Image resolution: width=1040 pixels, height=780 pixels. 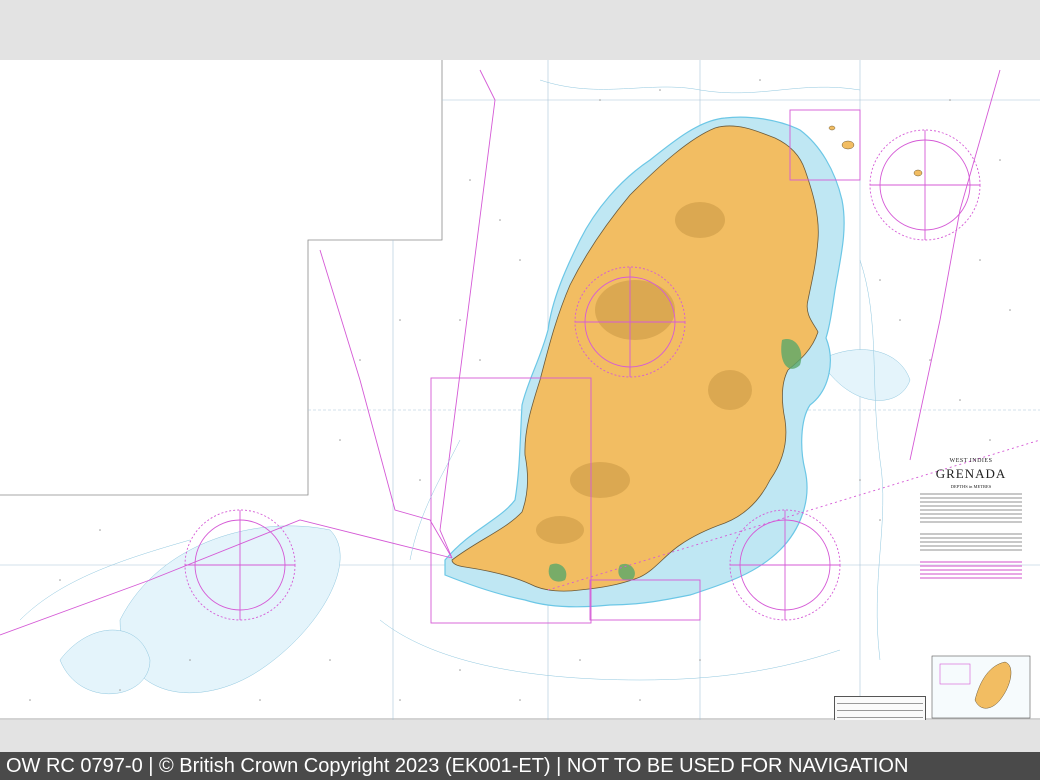 I want to click on bottom-margin-band, so click(x=520, y=736).